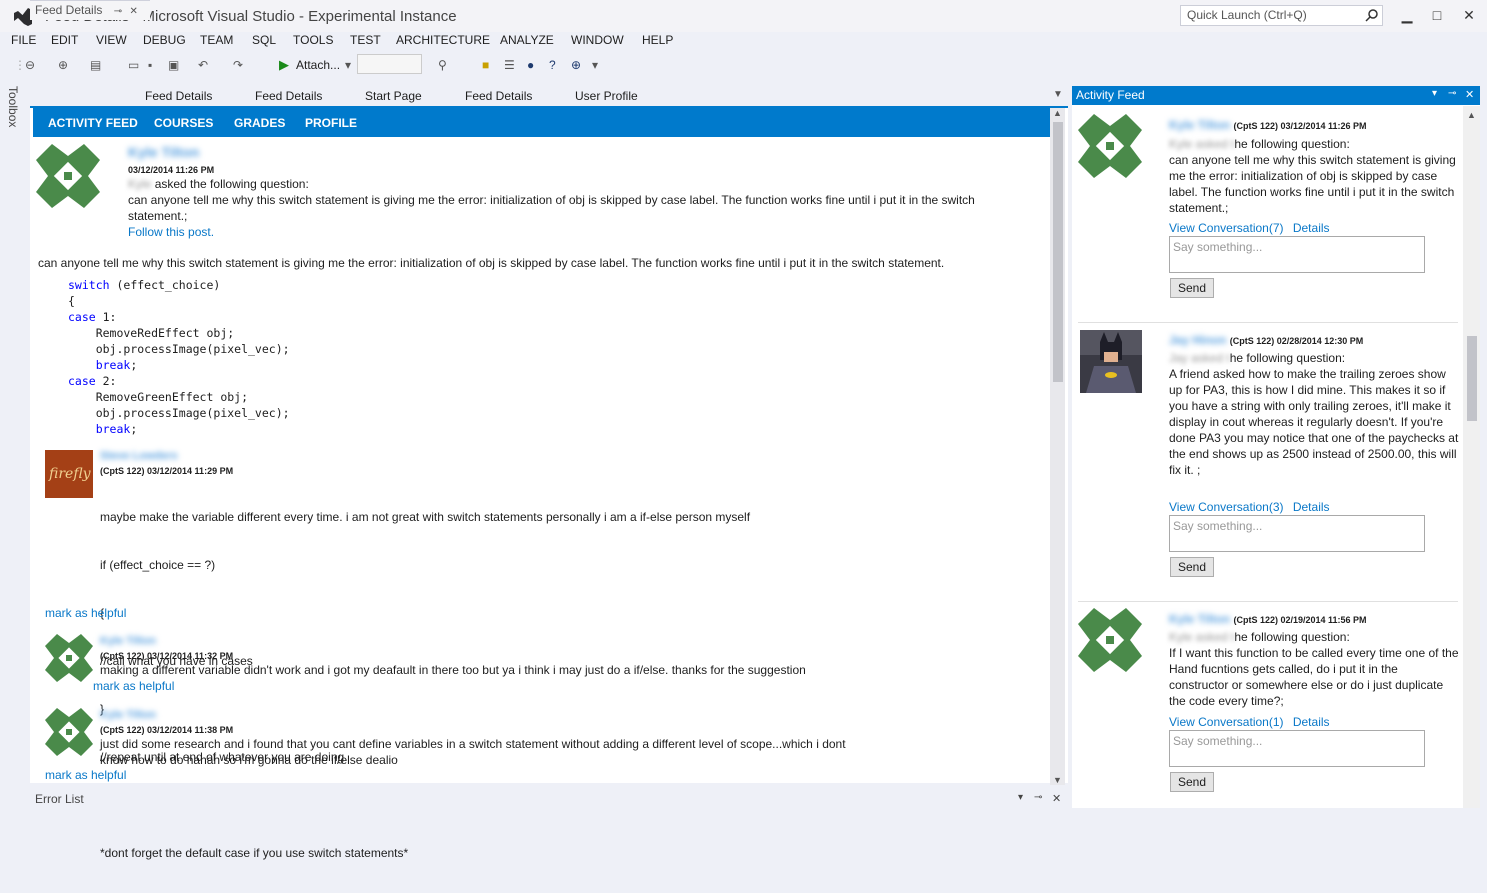 The width and height of the screenshot is (1487, 893). Describe the element at coordinates (139, 456) in the screenshot. I see `reply-author: Steve Lowders` at that location.